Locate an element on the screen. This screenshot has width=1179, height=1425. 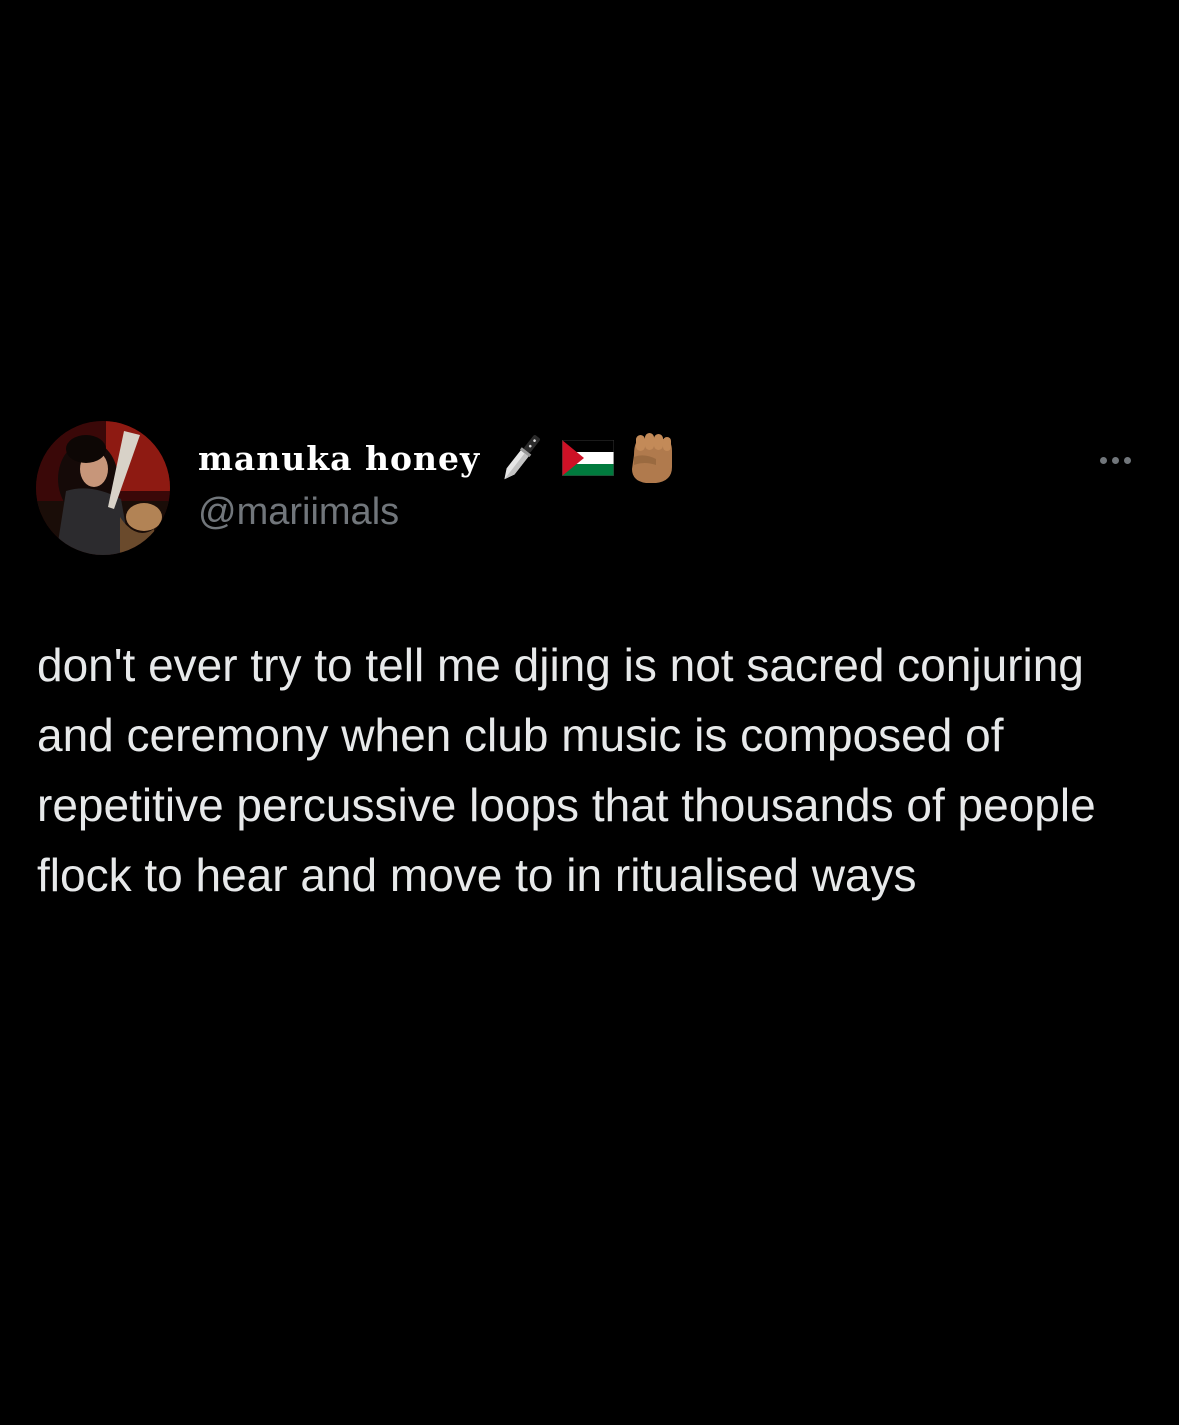
palestine-flag-icon is located at coordinates (588, 458).